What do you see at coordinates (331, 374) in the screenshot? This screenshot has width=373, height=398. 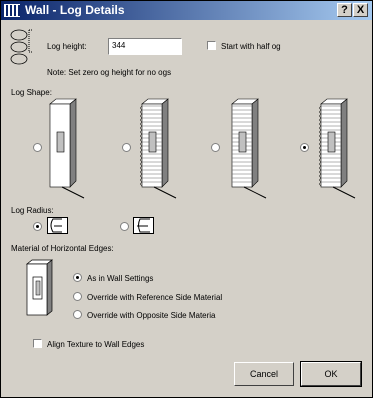 I see `ok-button: OK` at bounding box center [331, 374].